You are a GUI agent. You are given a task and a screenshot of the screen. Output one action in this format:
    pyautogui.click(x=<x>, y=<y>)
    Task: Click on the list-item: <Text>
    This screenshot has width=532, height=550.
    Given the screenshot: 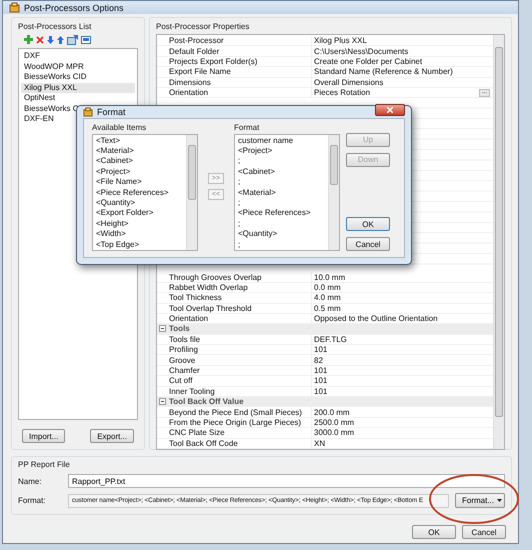 What is the action you would take?
    pyautogui.click(x=140, y=141)
    